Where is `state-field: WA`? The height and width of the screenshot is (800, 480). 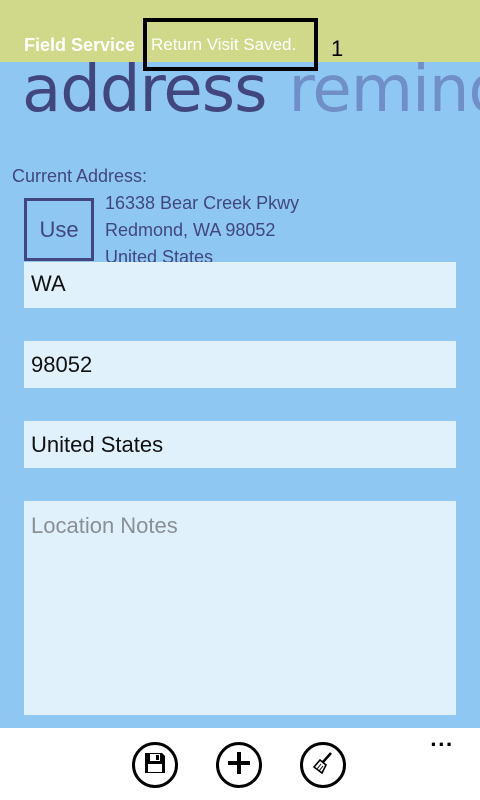 state-field: WA is located at coordinates (240, 285).